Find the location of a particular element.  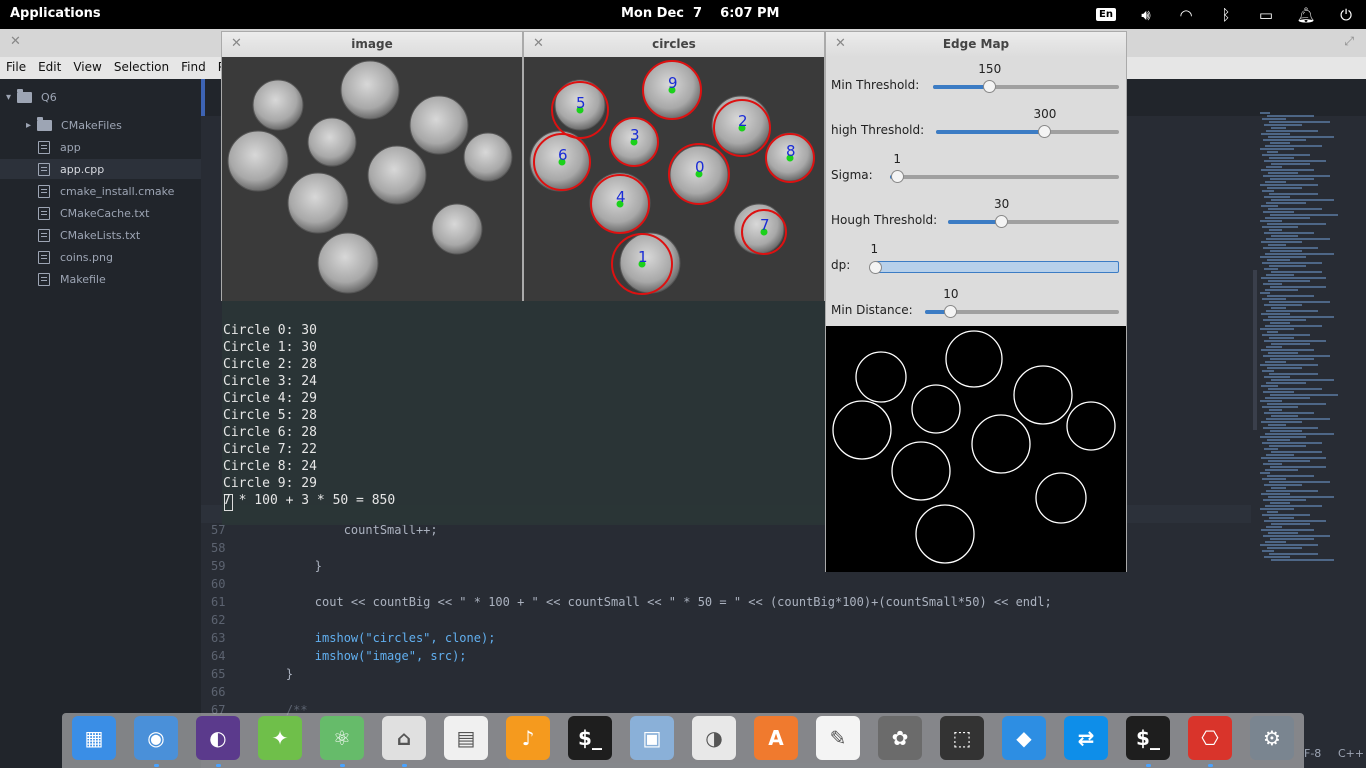

battery-icon: ▭ is located at coordinates (1266, 14).